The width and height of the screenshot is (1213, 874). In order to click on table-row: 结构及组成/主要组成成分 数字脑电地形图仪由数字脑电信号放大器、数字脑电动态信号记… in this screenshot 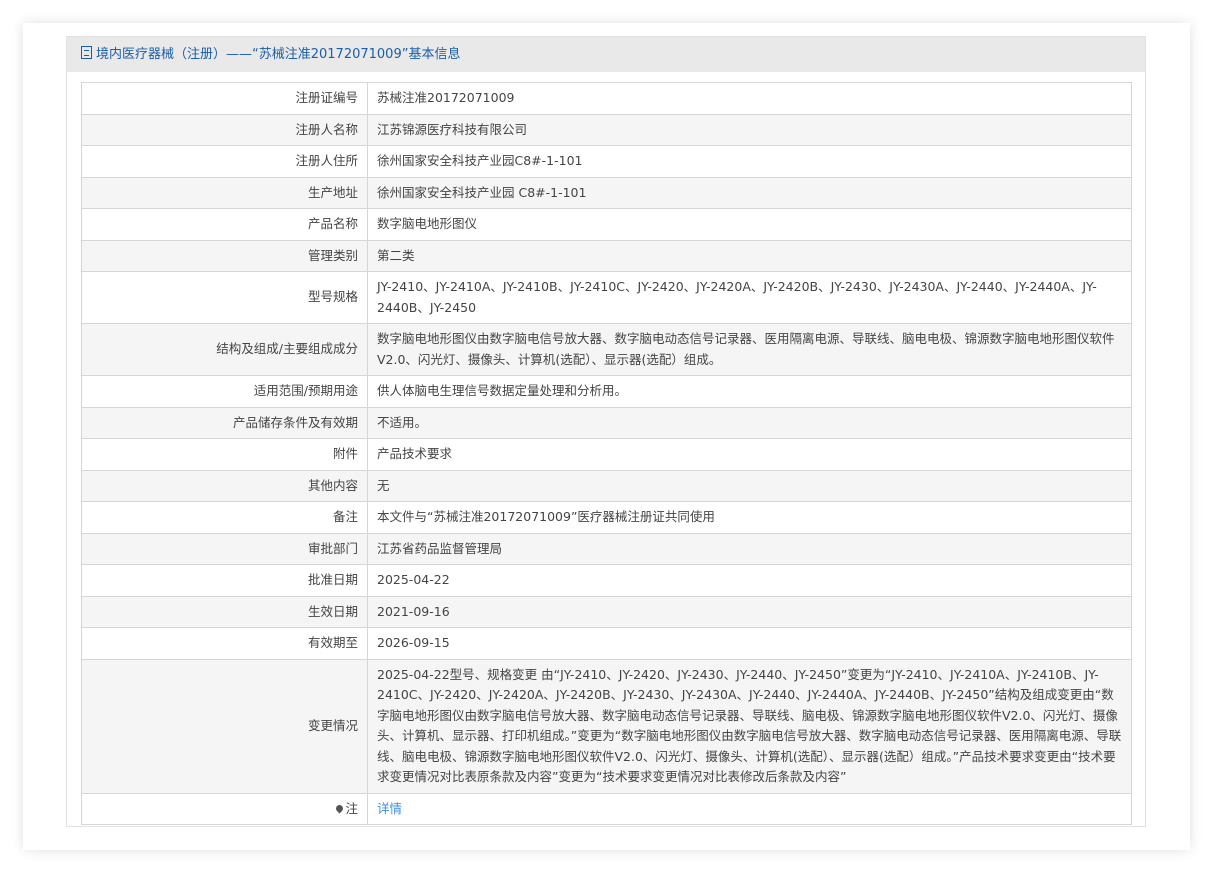, I will do `click(606, 349)`.